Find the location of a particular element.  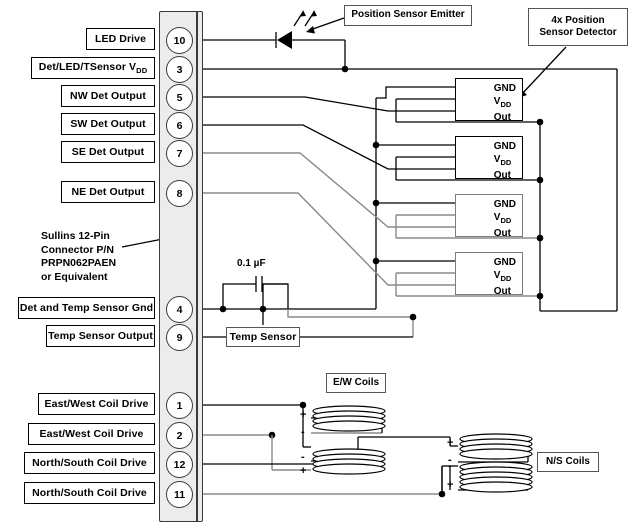

connector-pin-4: 4 is located at coordinates (179, 309).